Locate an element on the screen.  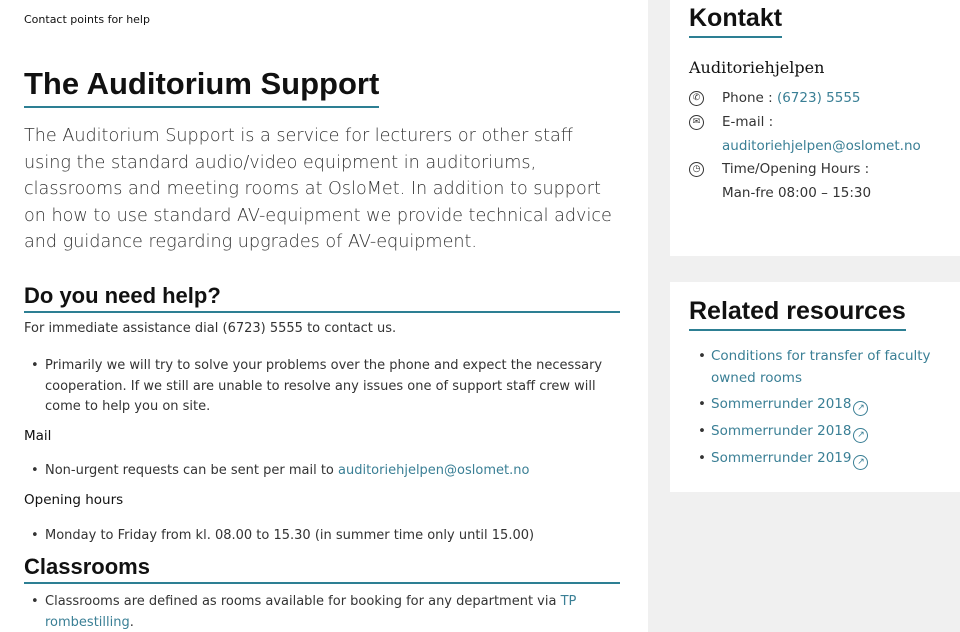
hours-label: Time/Opening Hours : is located at coordinates (796, 169).